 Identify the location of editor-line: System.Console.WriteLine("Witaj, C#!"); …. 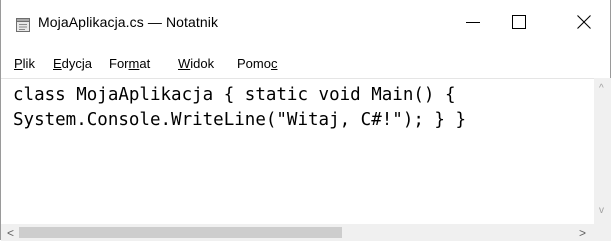
(240, 120).